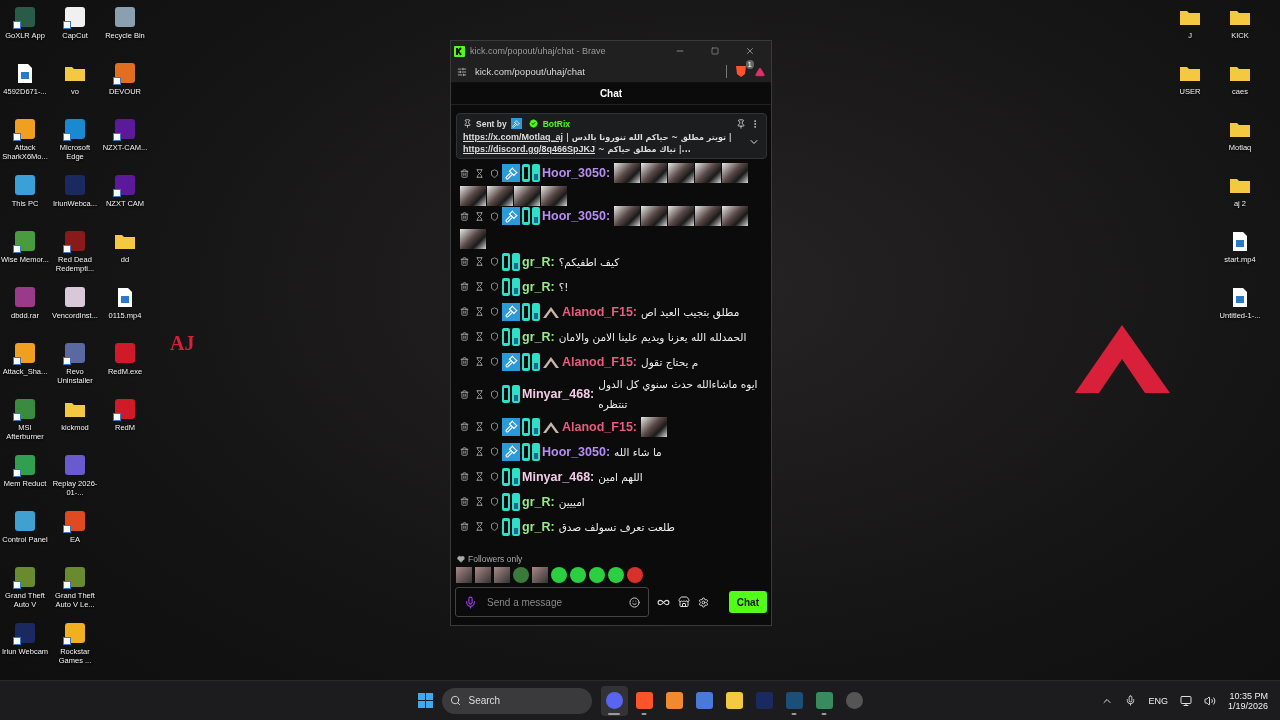 This screenshot has width=1280, height=720. I want to click on triangle-icon, so click(760, 71).